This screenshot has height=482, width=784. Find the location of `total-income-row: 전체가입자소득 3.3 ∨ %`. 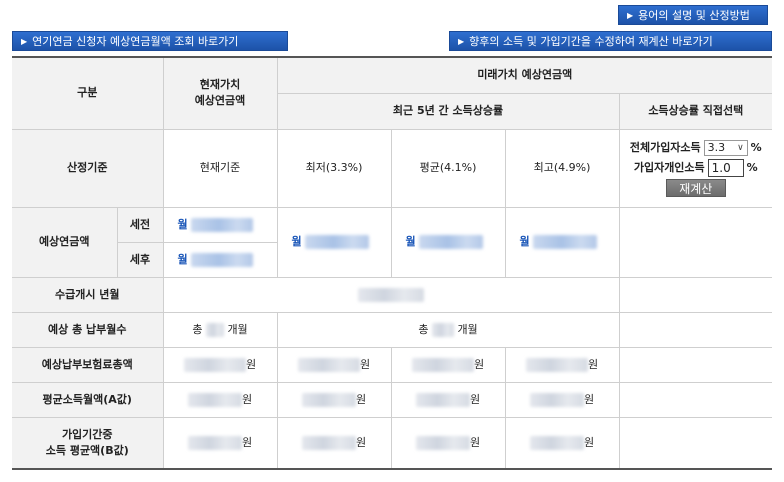

total-income-row: 전체가입자소득 3.3 ∨ % is located at coordinates (695, 148).